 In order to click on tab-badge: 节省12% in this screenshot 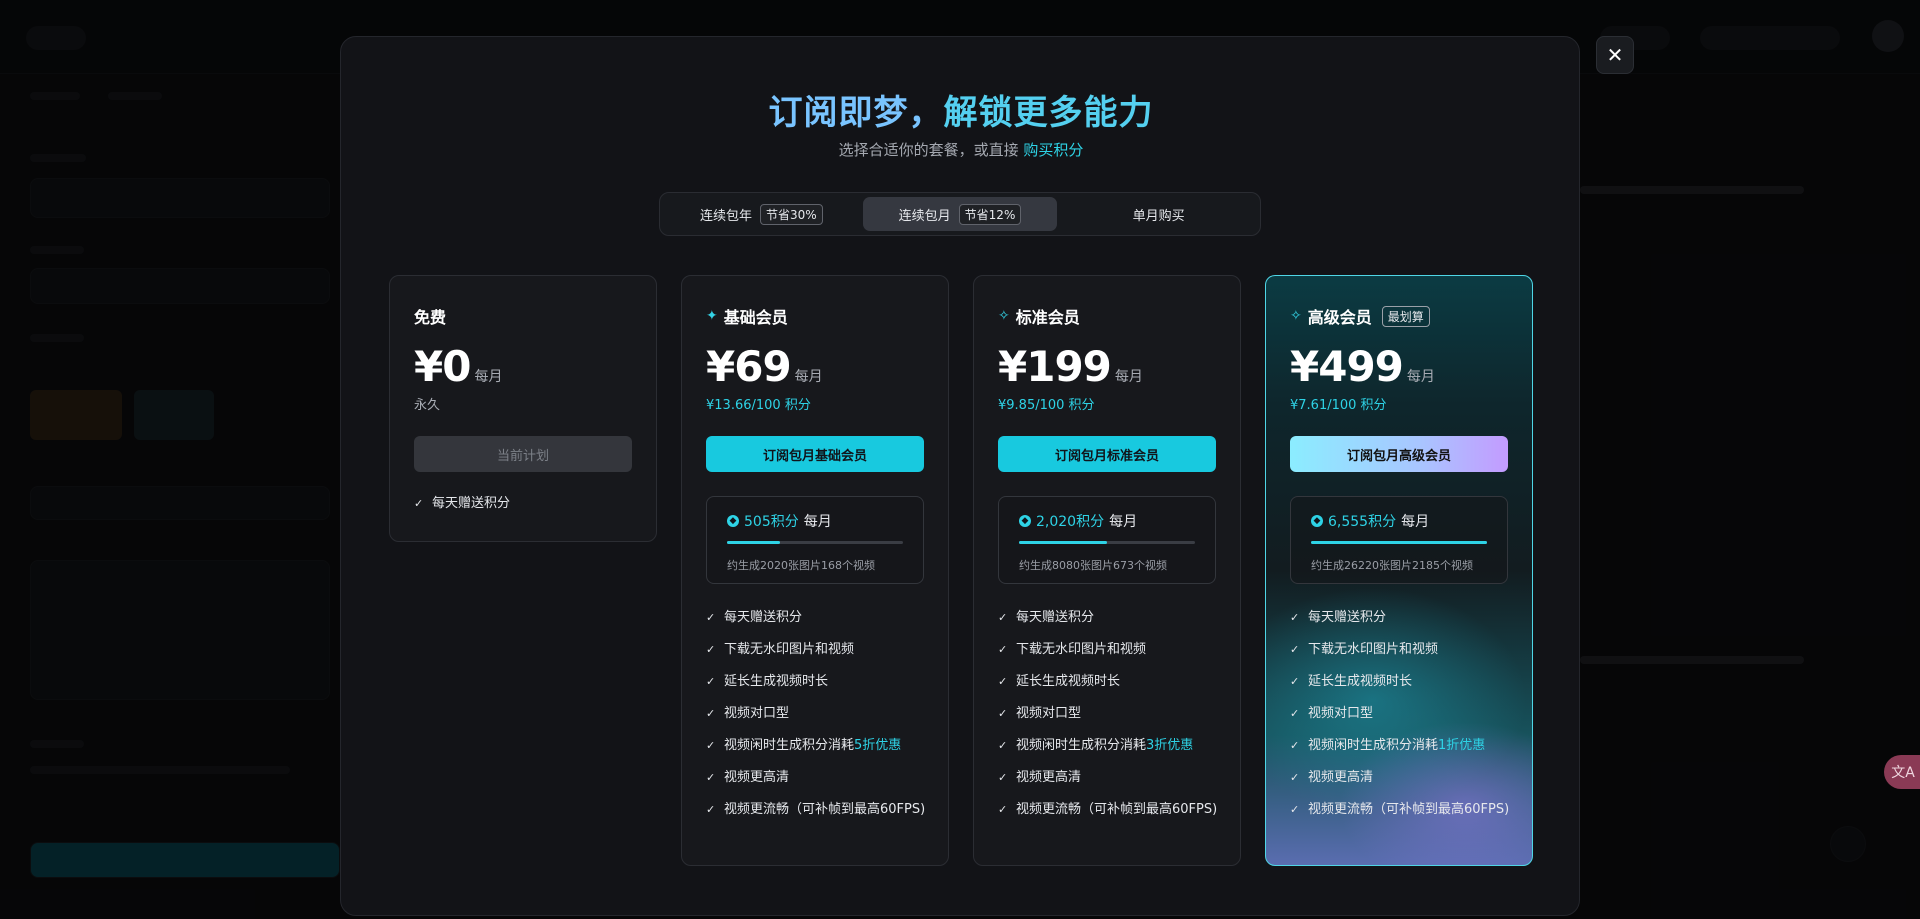, I will do `click(990, 214)`.